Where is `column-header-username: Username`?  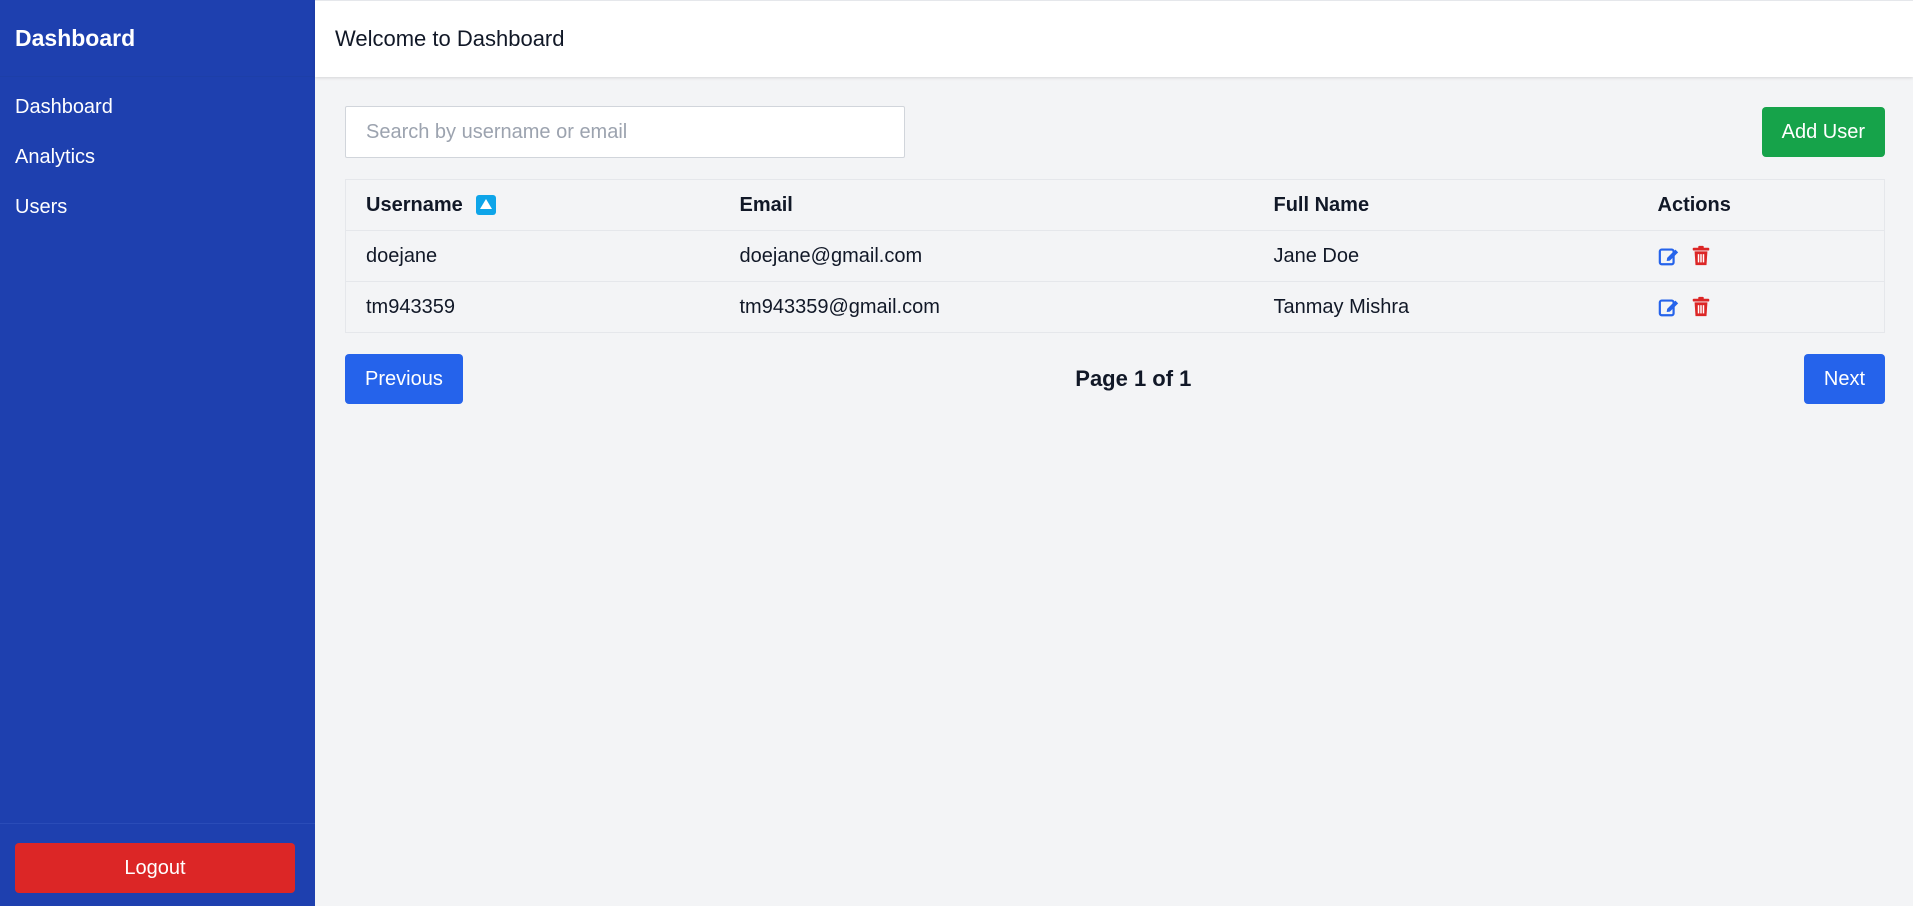 column-header-username: Username is located at coordinates (532, 205).